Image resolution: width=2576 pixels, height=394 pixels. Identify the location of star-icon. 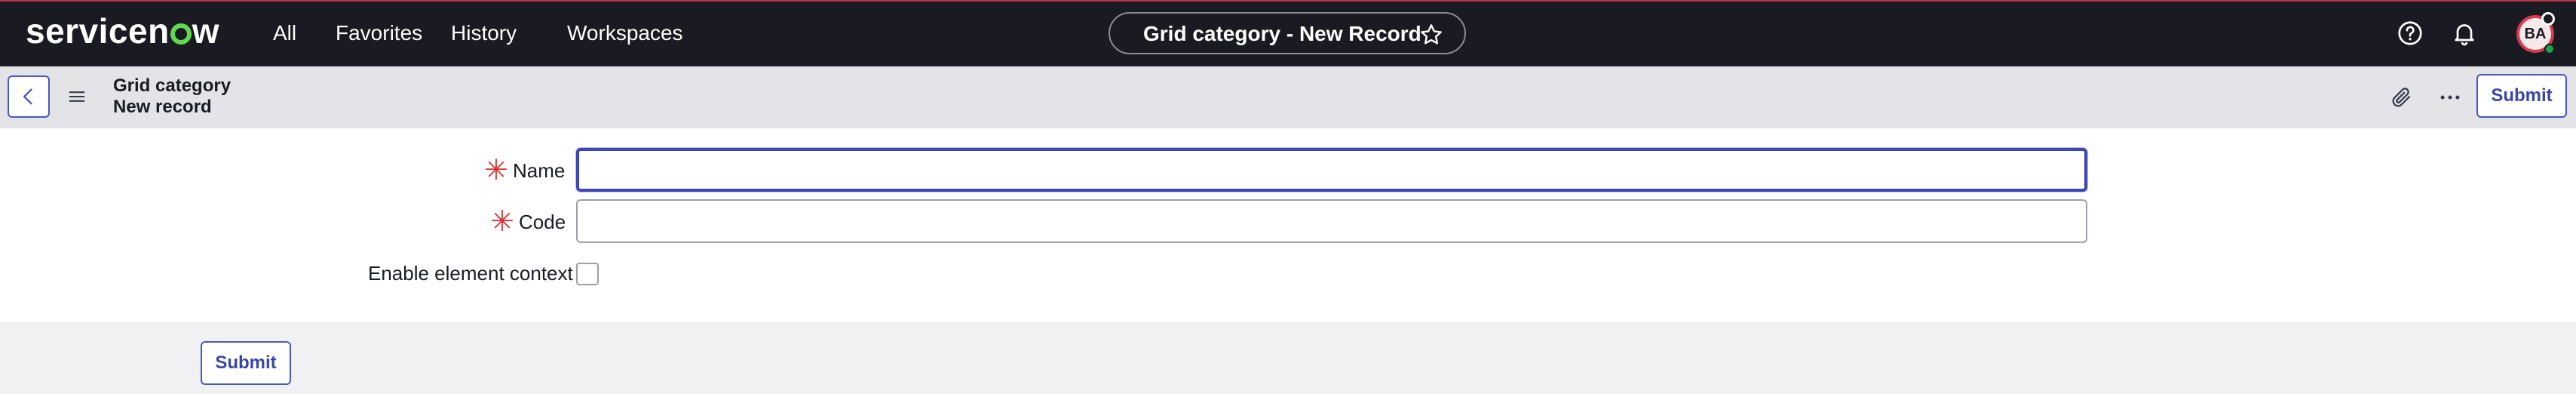
(1431, 35).